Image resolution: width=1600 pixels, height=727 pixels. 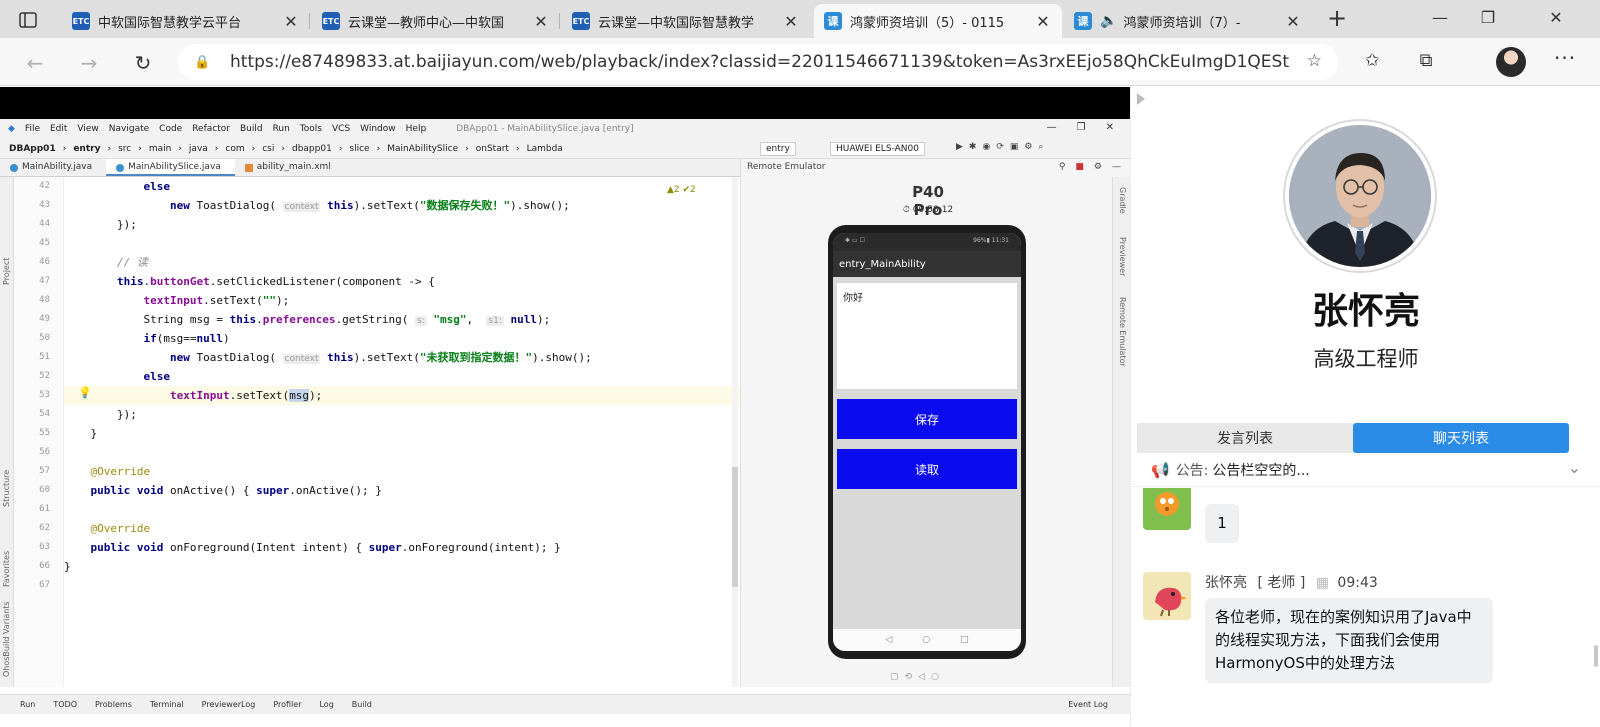 I want to click on phone-nav-bar: ◁ ○ □, so click(x=927, y=640).